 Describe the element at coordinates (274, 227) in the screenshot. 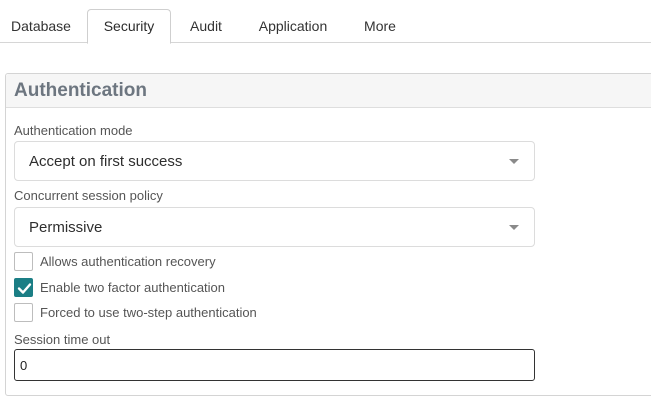

I see `session-policy-select: Permissive` at that location.